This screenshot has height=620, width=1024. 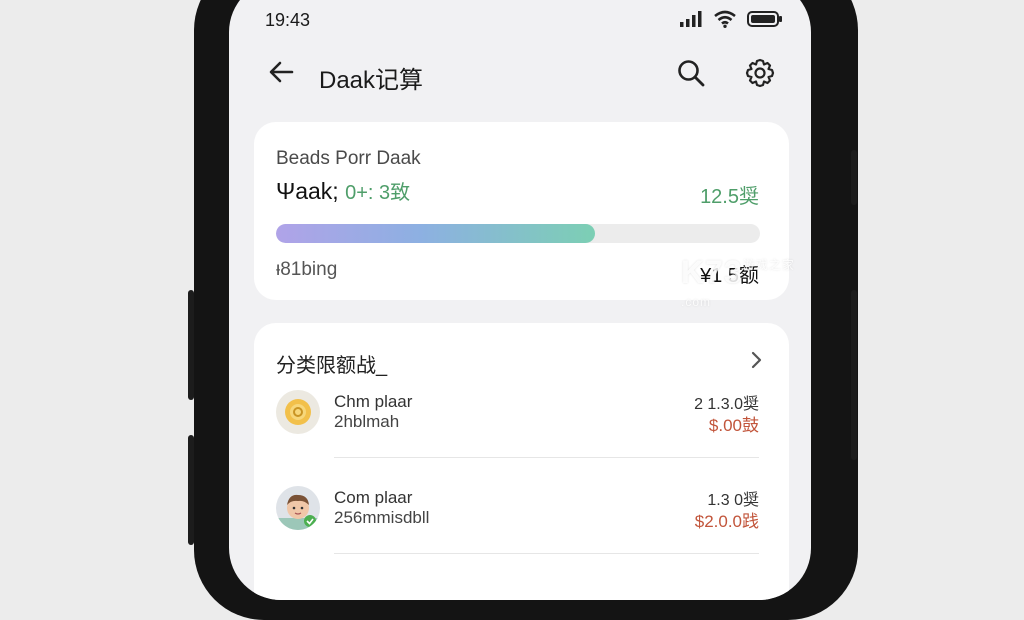 I want to click on budget-right-value: 12.5奨, so click(x=729, y=197).